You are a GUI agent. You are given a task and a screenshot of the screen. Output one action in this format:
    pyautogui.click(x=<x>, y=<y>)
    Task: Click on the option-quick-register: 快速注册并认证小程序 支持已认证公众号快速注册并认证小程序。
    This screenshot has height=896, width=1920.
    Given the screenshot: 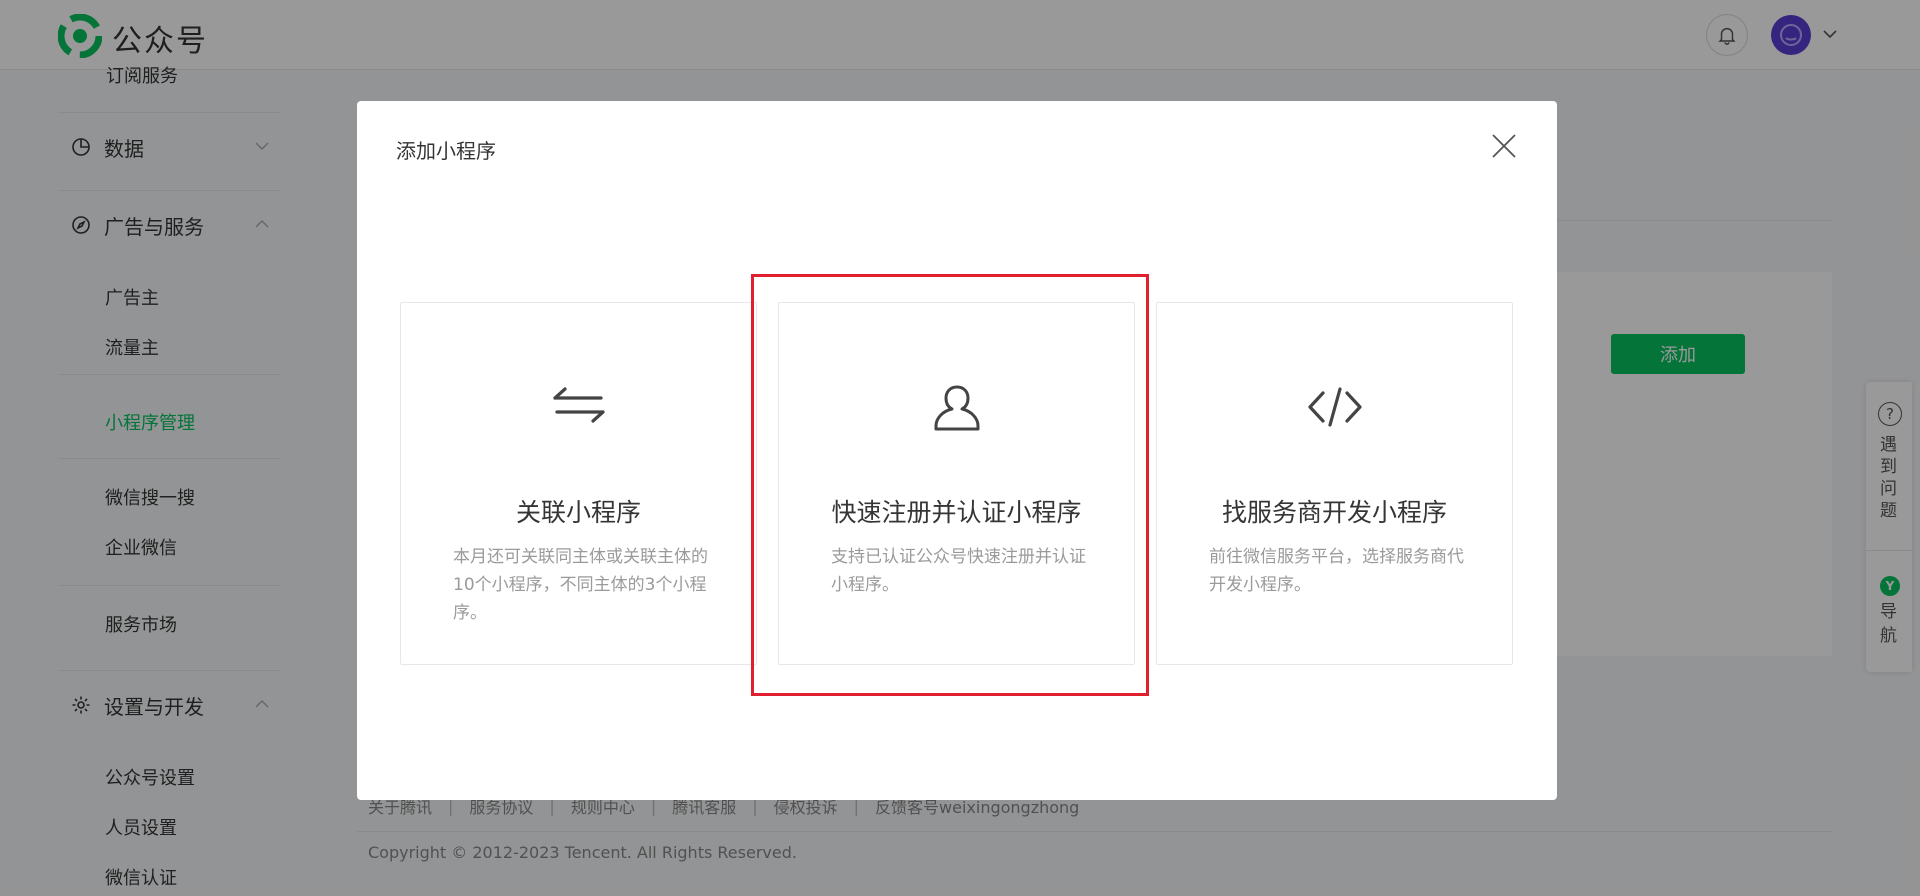 What is the action you would take?
    pyautogui.click(x=956, y=483)
    